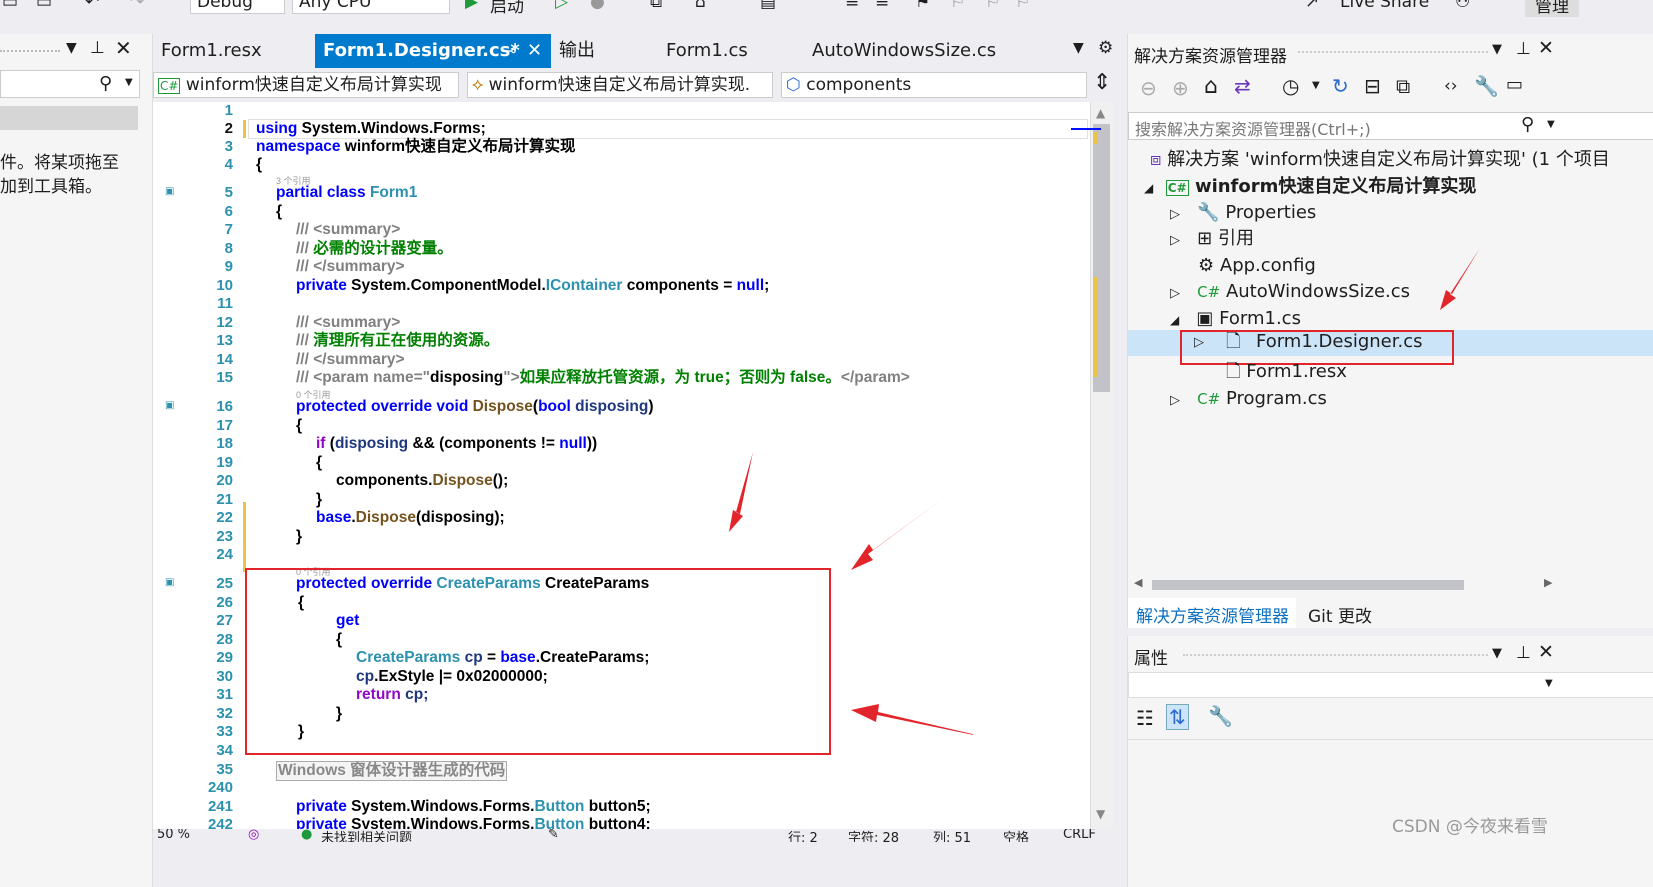 This screenshot has height=887, width=1653. Describe the element at coordinates (1340, 86) in the screenshot. I see `sync-icon: ↻` at that location.